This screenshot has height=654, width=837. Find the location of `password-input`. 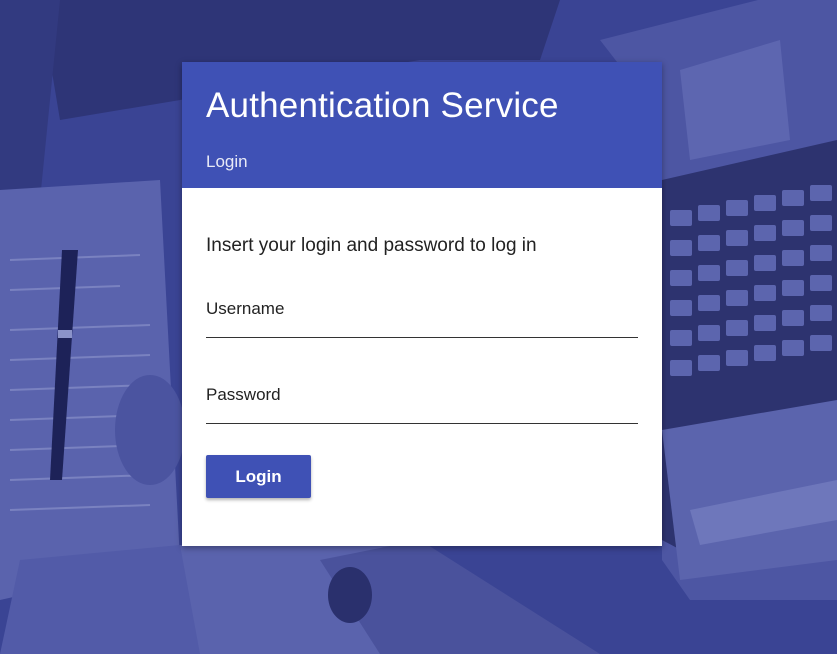

password-input is located at coordinates (422, 403).